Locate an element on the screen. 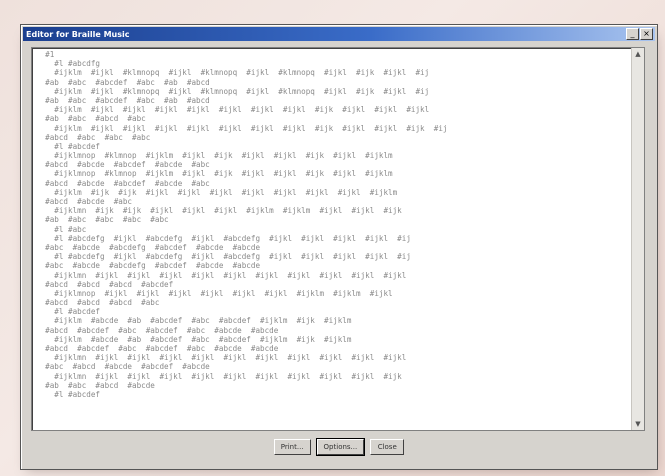  dialog-buttons: Print... Options... Close is located at coordinates (339, 447).